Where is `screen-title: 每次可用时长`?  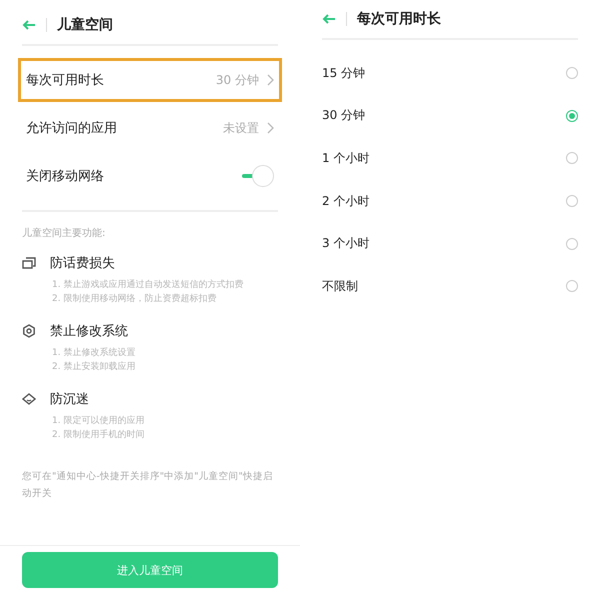
screen-title: 每次可用时长 is located at coordinates (399, 19).